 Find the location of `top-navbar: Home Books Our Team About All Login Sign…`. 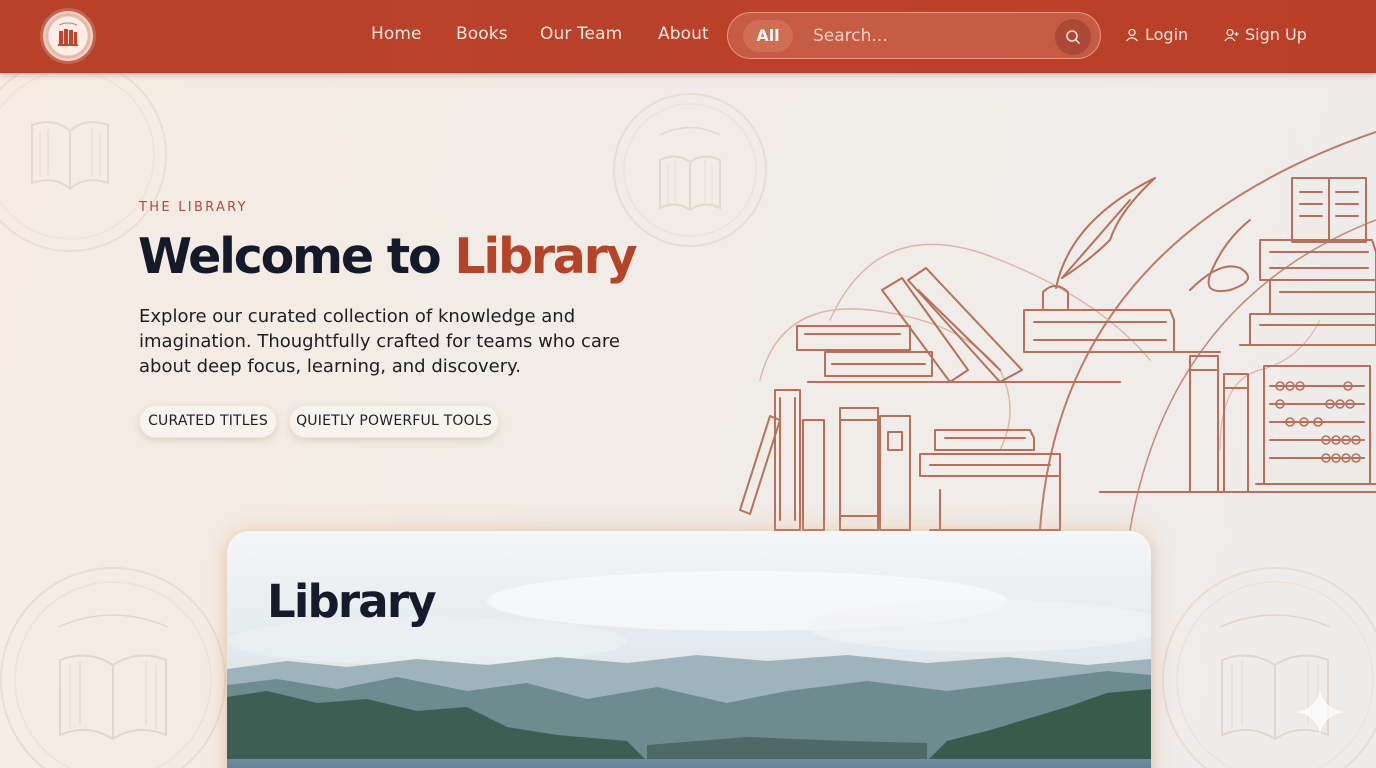

top-navbar: Home Books Our Team About All Login Sign… is located at coordinates (688, 36).